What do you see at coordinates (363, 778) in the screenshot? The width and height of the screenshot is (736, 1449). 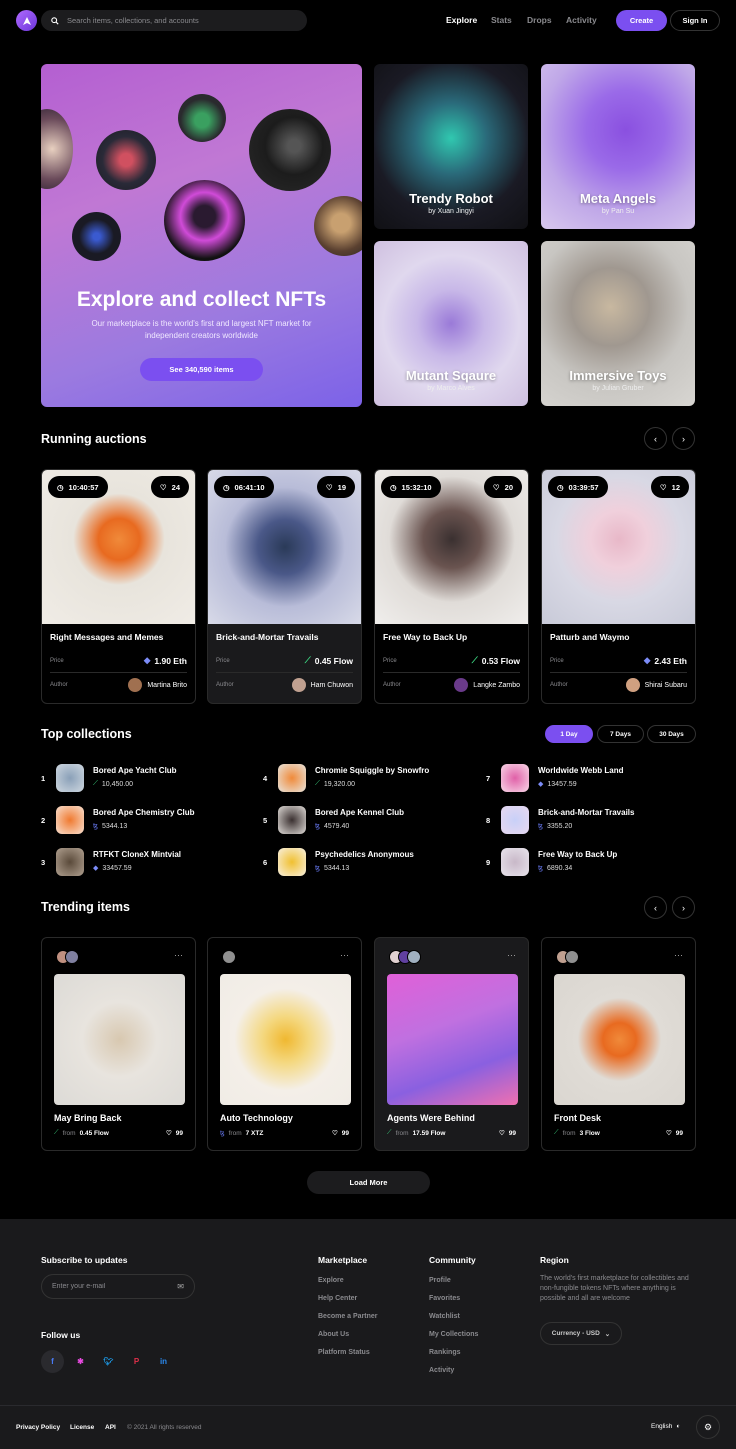 I see `collection-row: 4 Chromie Squiggle by Snowfro ⟋ 19,320.00` at bounding box center [363, 778].